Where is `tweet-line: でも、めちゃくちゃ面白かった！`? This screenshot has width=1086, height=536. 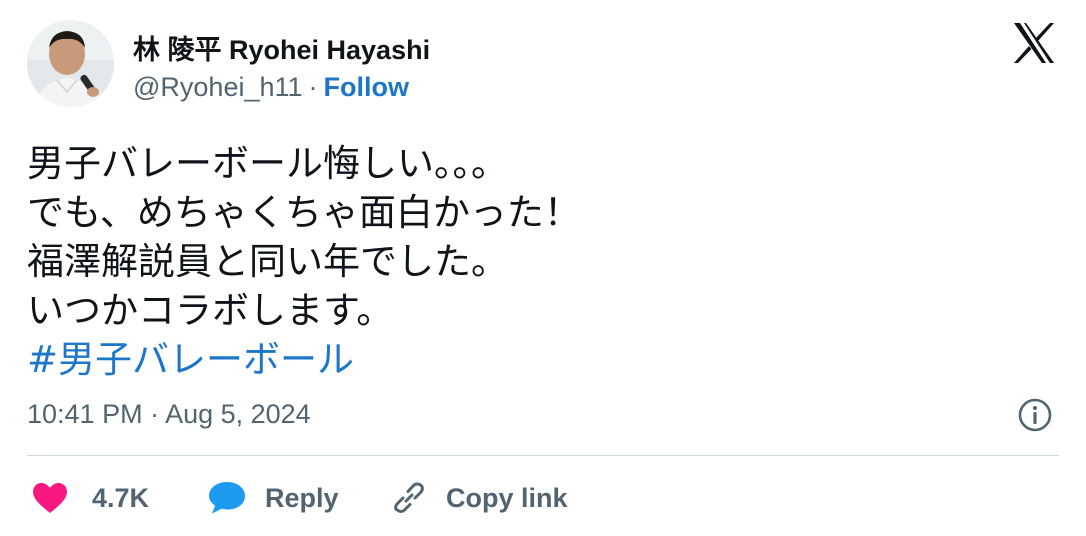
tweet-line: でも、めちゃくちゃ面白かった！ is located at coordinates (304, 212).